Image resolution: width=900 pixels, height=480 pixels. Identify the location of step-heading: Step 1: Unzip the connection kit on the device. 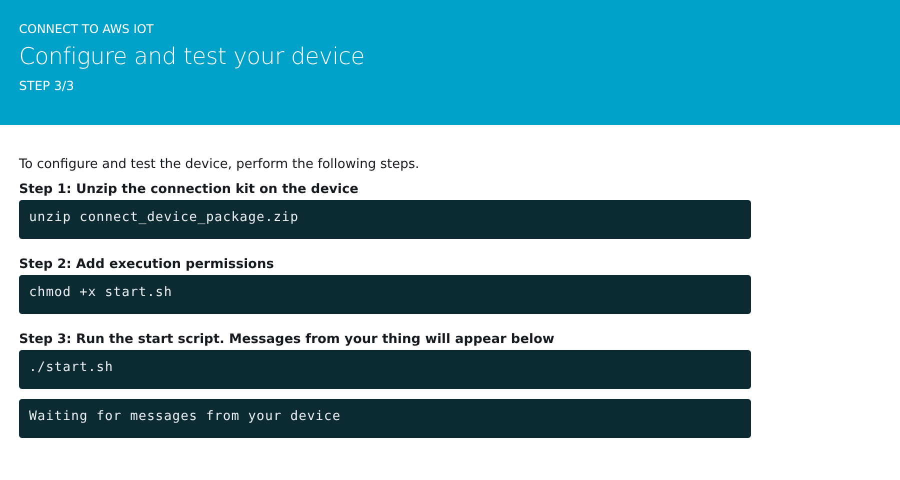
(189, 189).